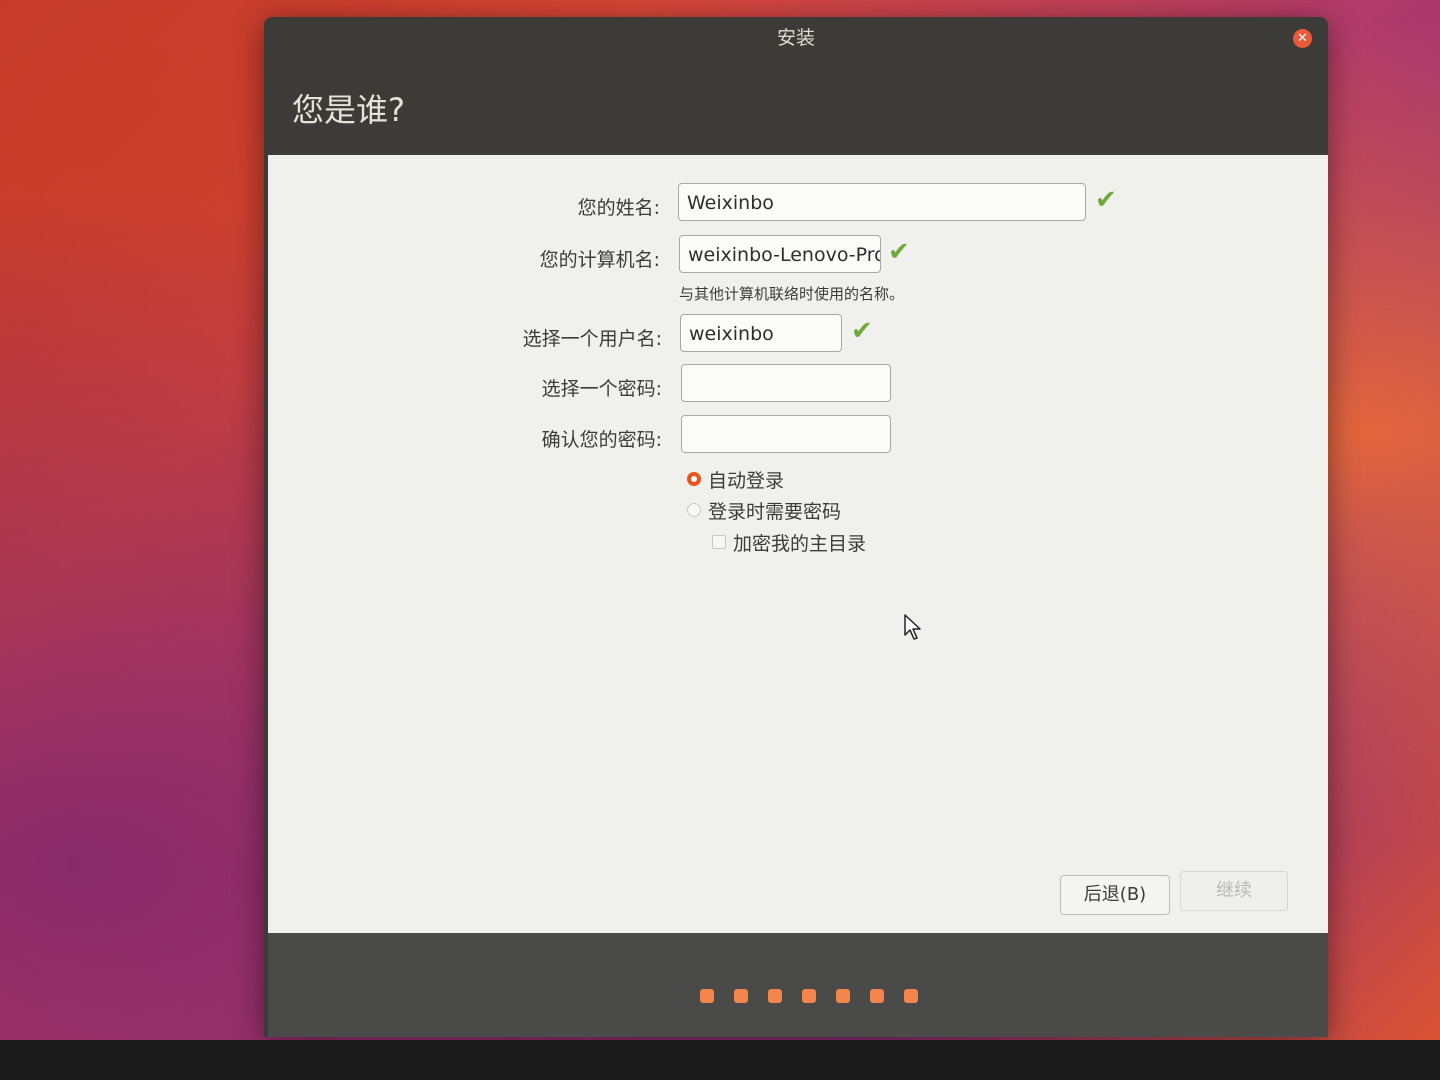  I want to click on confirm-password-field, so click(786, 434).